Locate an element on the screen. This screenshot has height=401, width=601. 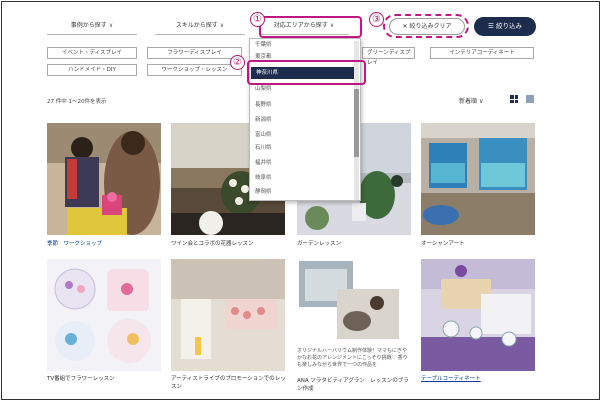
card-image-ocean-art is located at coordinates (478, 179).